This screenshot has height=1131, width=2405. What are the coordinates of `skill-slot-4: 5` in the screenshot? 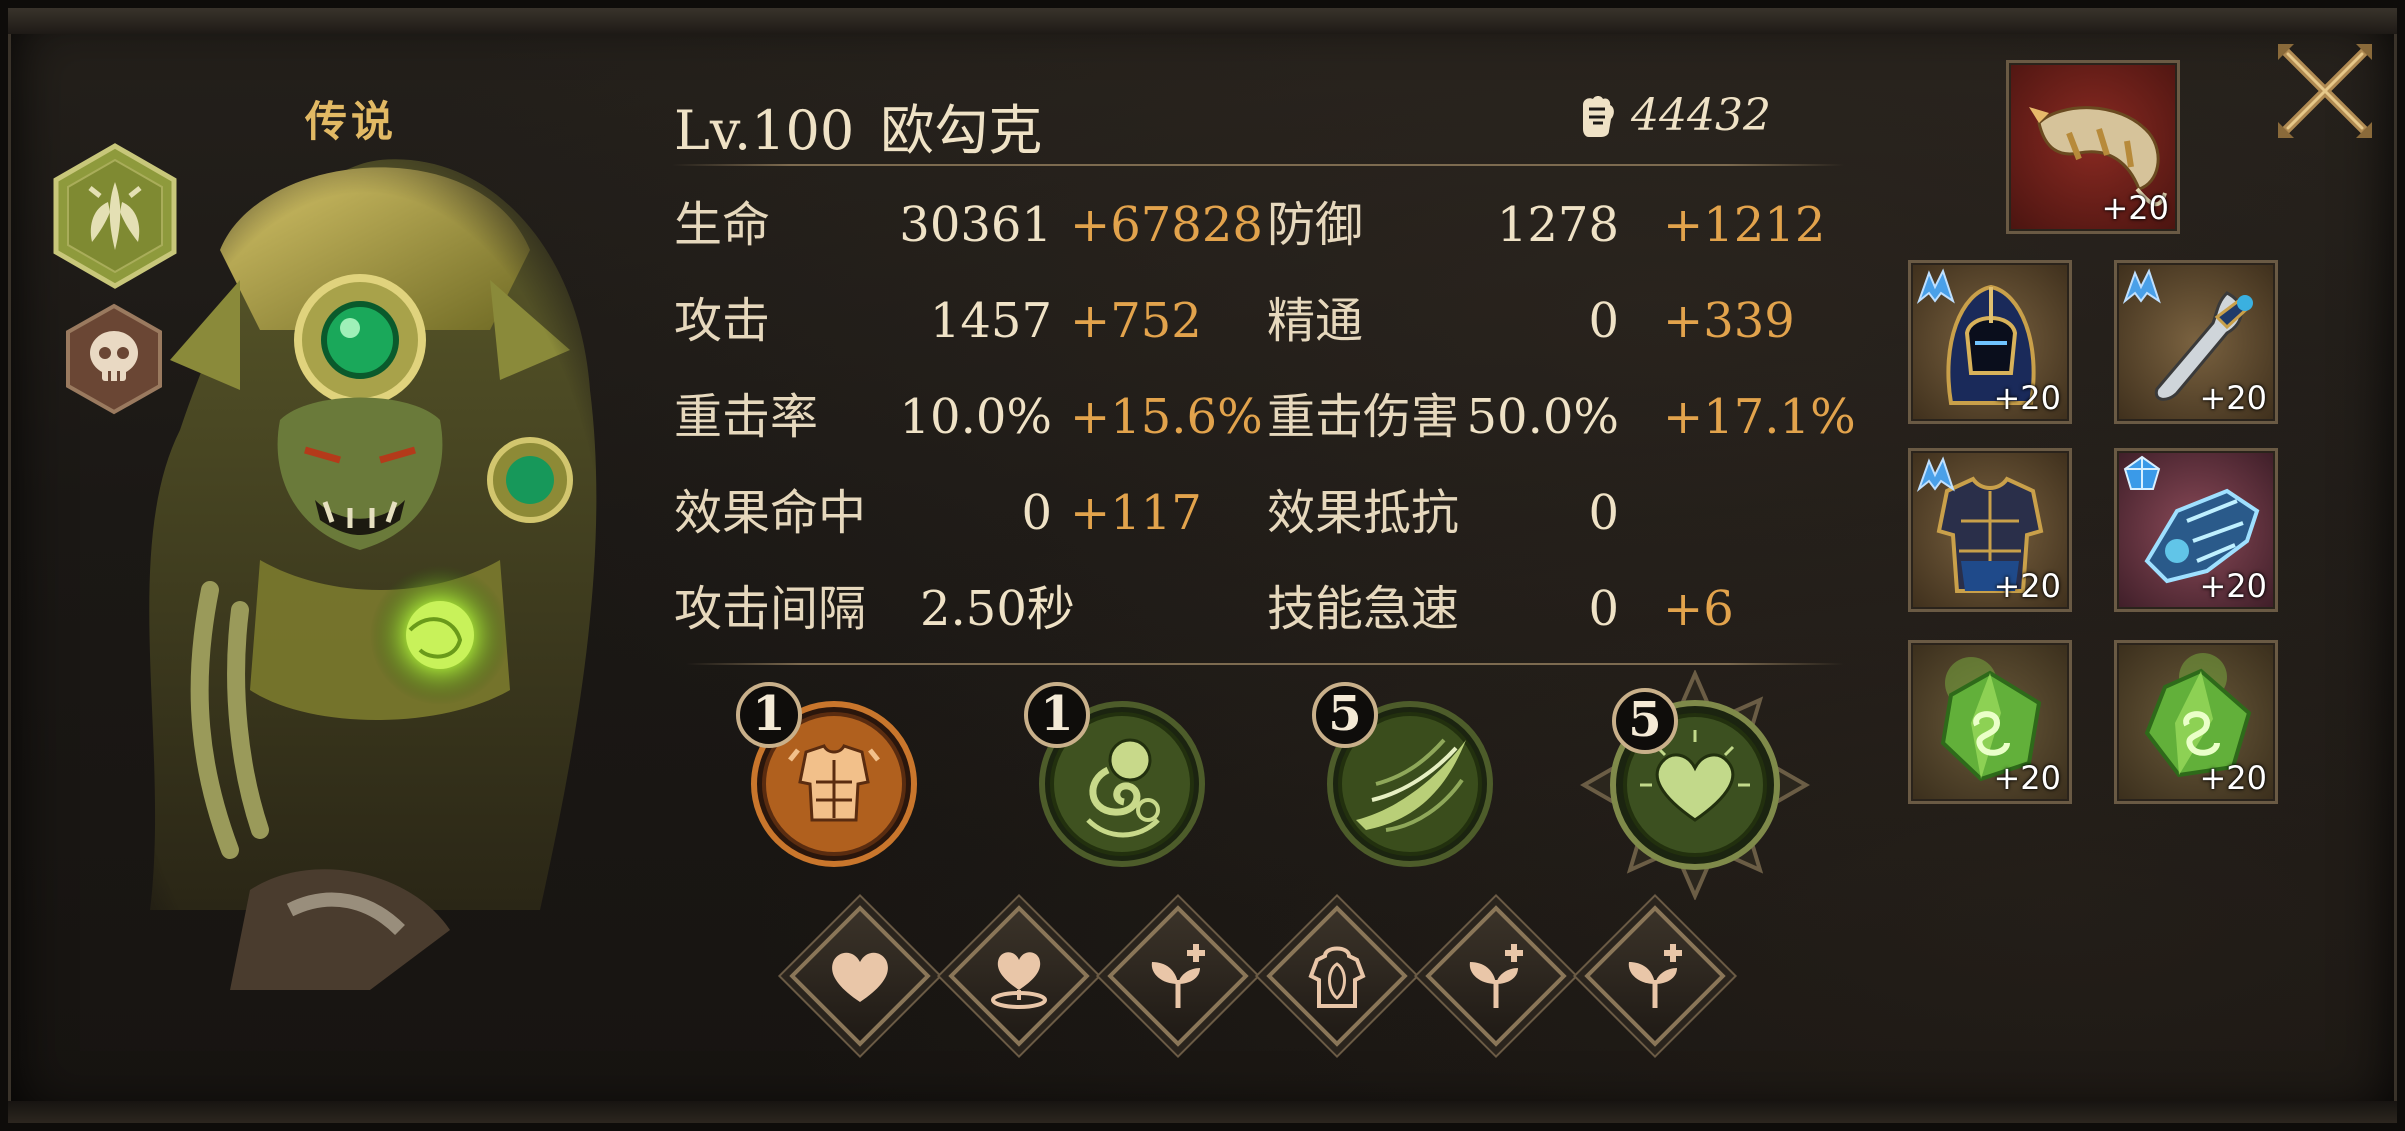 It's located at (1695, 786).